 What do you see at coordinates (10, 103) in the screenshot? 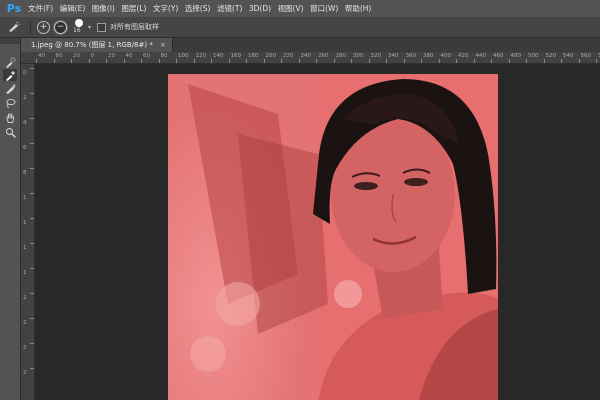
I see `lasso-icon` at bounding box center [10, 103].